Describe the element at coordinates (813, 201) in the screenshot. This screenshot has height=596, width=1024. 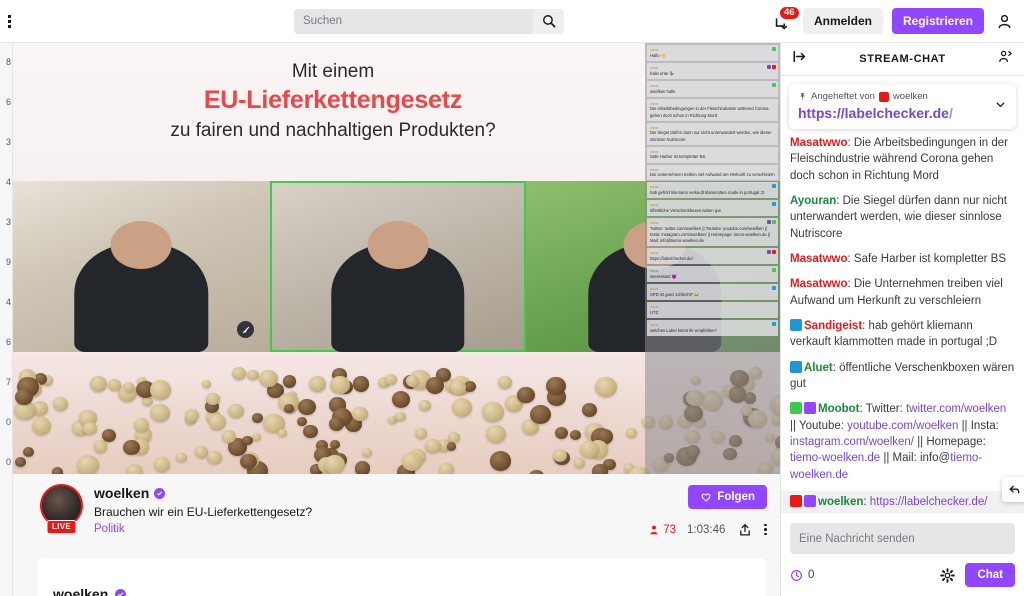
I see `chat-username: Ayouran` at that location.